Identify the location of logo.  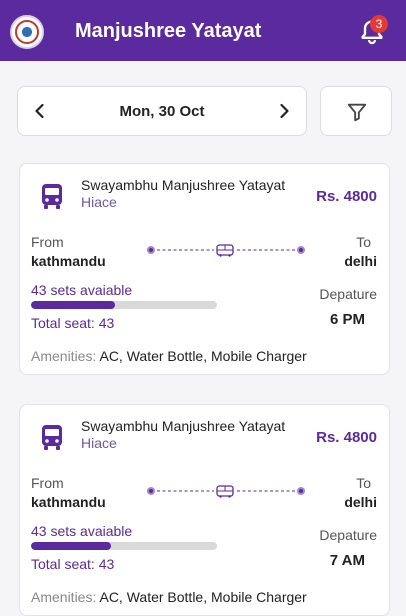
(27, 32).